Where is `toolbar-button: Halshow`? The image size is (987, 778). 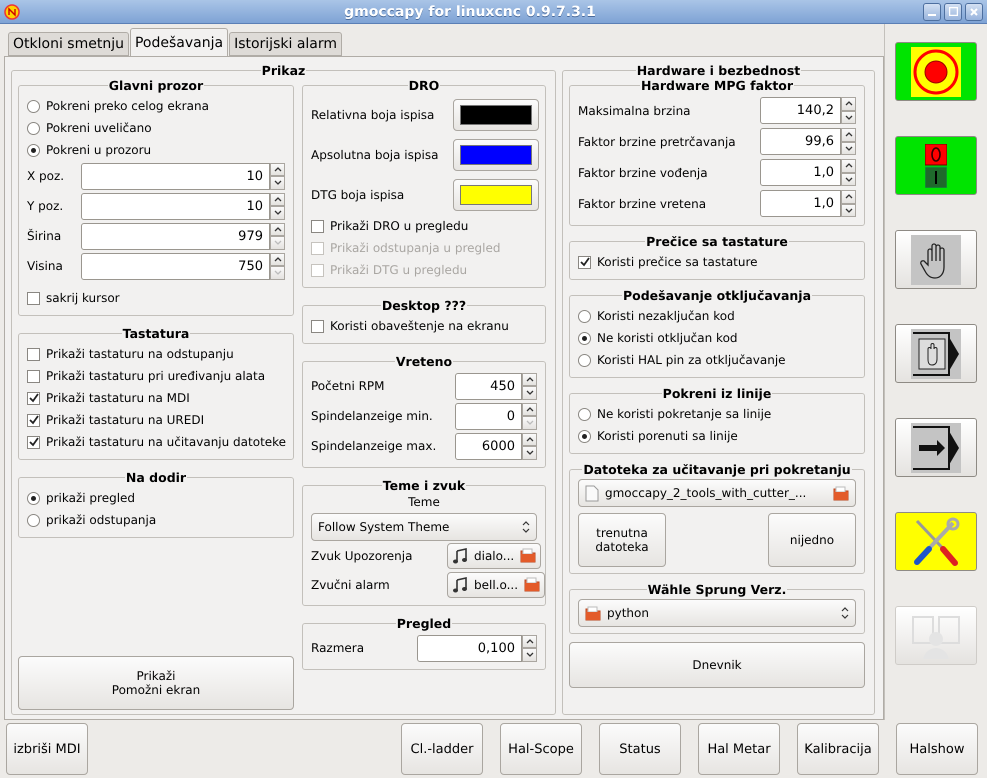
toolbar-button: Halshow is located at coordinates (937, 749).